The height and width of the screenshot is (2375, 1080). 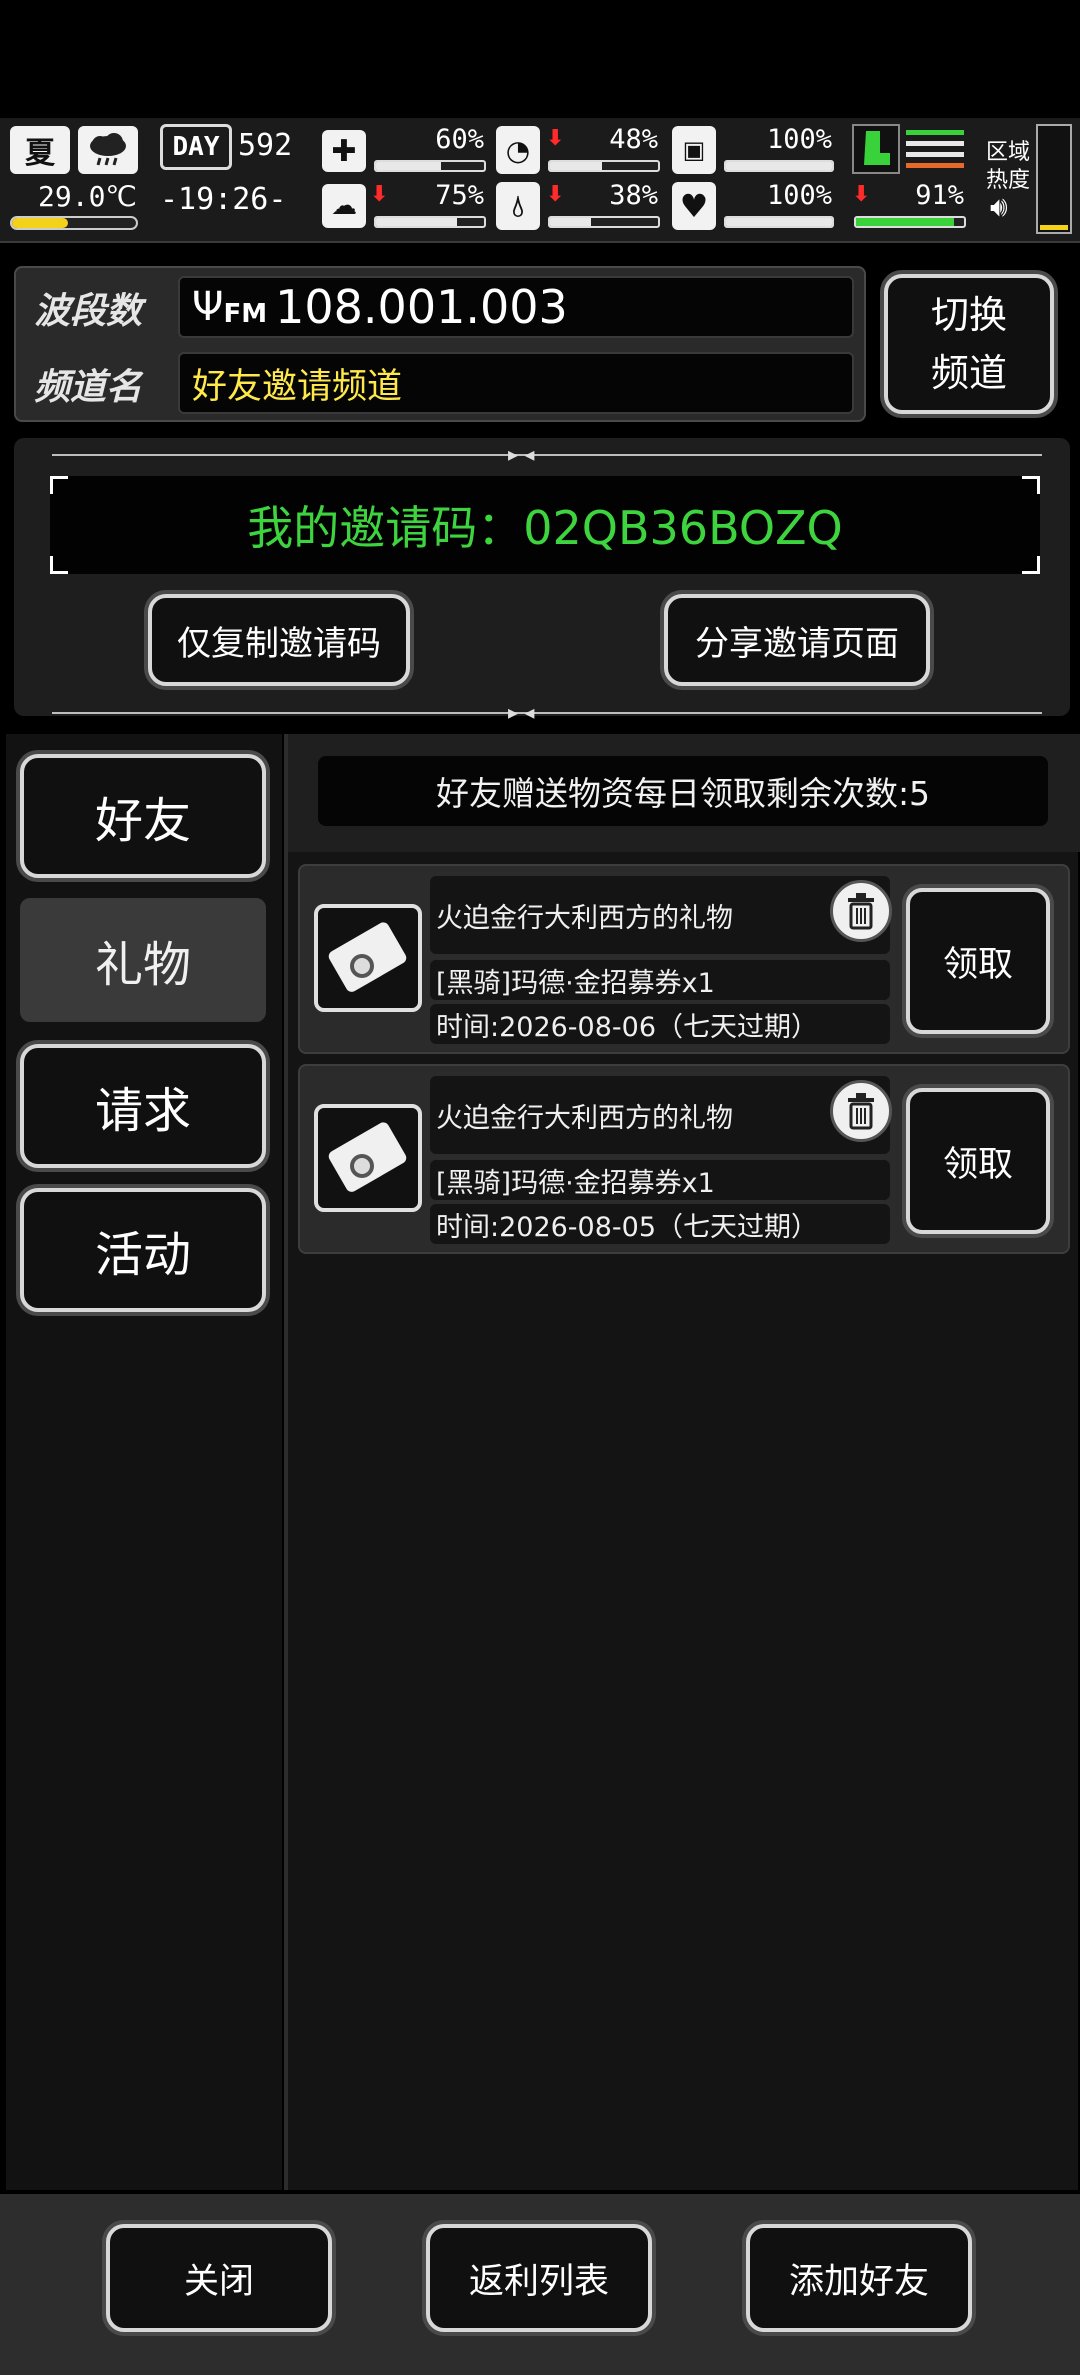 What do you see at coordinates (518, 206) in the screenshot?
I see `water-drop-icon: 💧︎` at bounding box center [518, 206].